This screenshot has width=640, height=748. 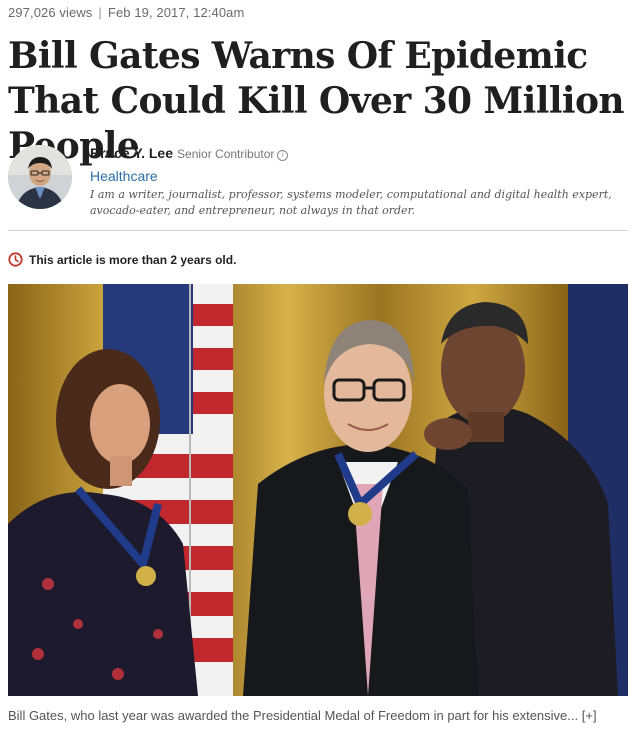 I want to click on divider, so click(x=318, y=230).